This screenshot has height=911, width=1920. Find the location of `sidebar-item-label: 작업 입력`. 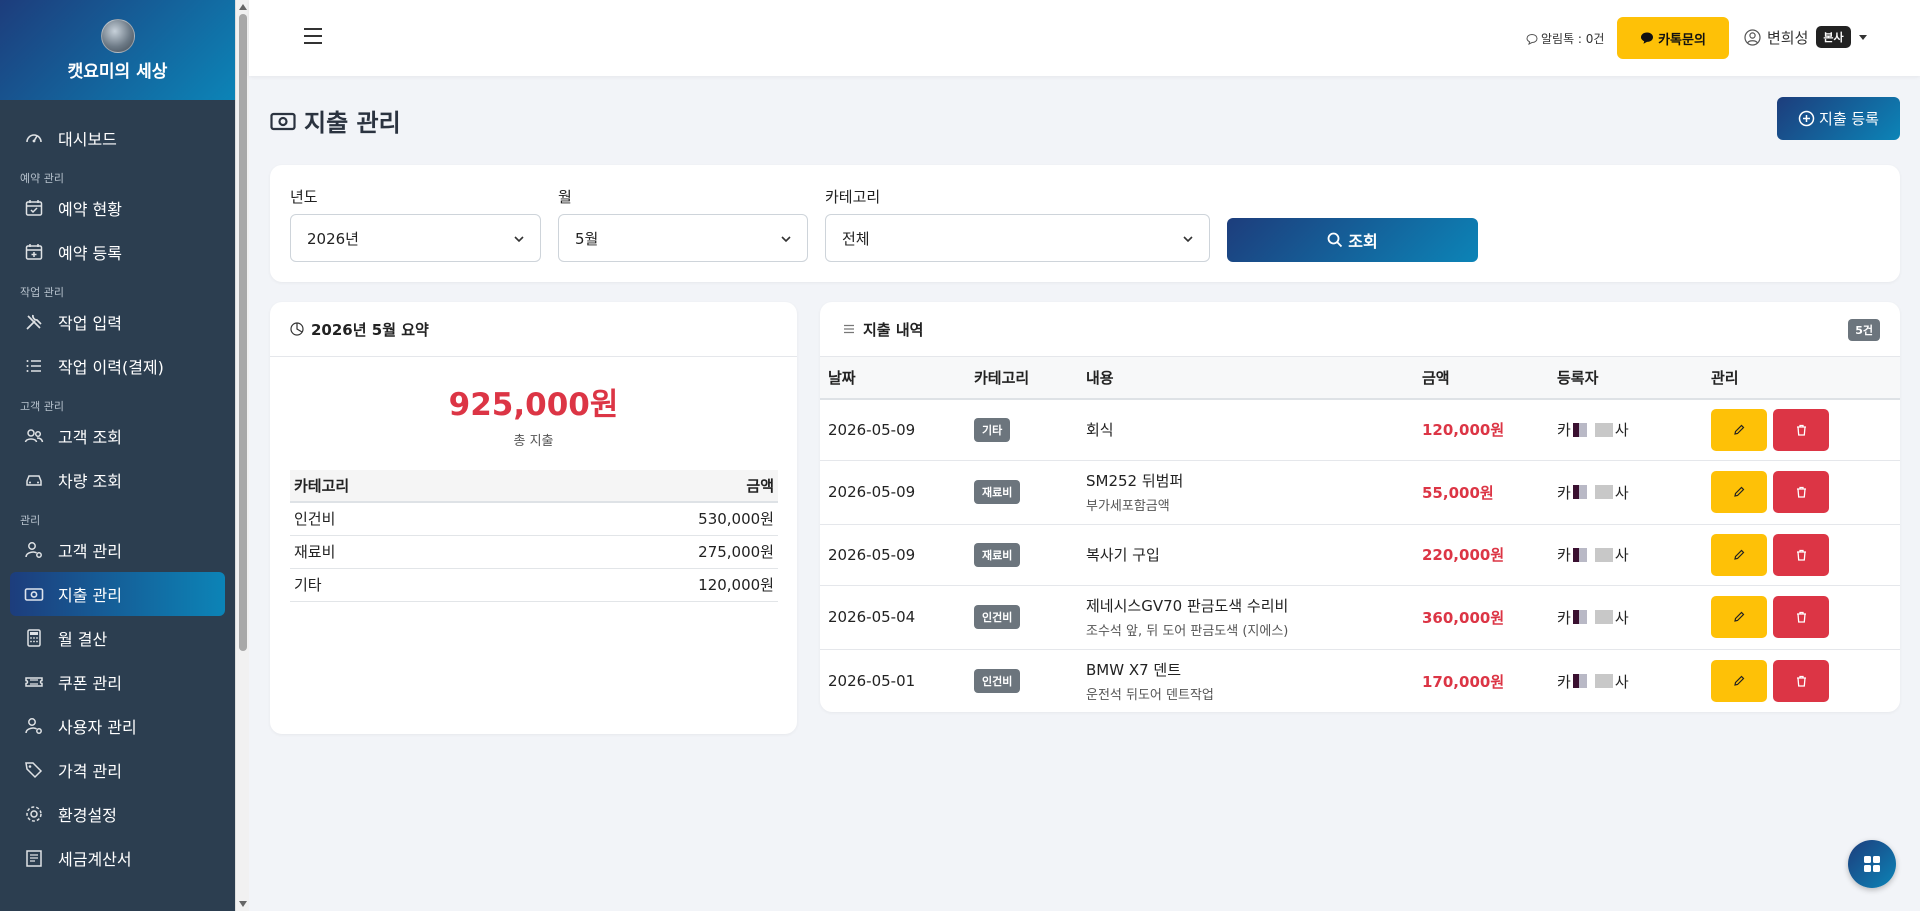

sidebar-item-label: 작업 입력 is located at coordinates (90, 323).